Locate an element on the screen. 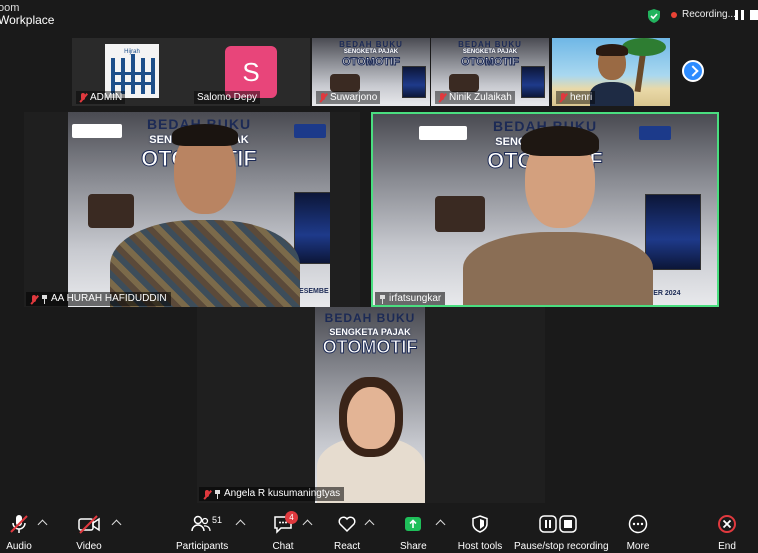 This screenshot has height=553, width=758. react-label: React is located at coordinates (347, 546).